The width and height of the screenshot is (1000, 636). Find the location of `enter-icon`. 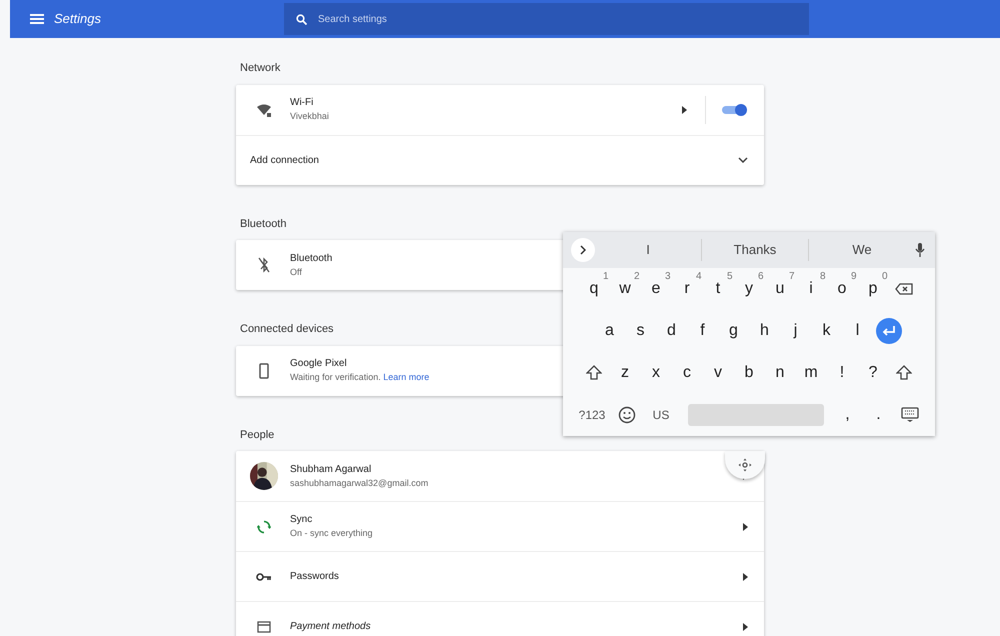

enter-icon is located at coordinates (889, 331).